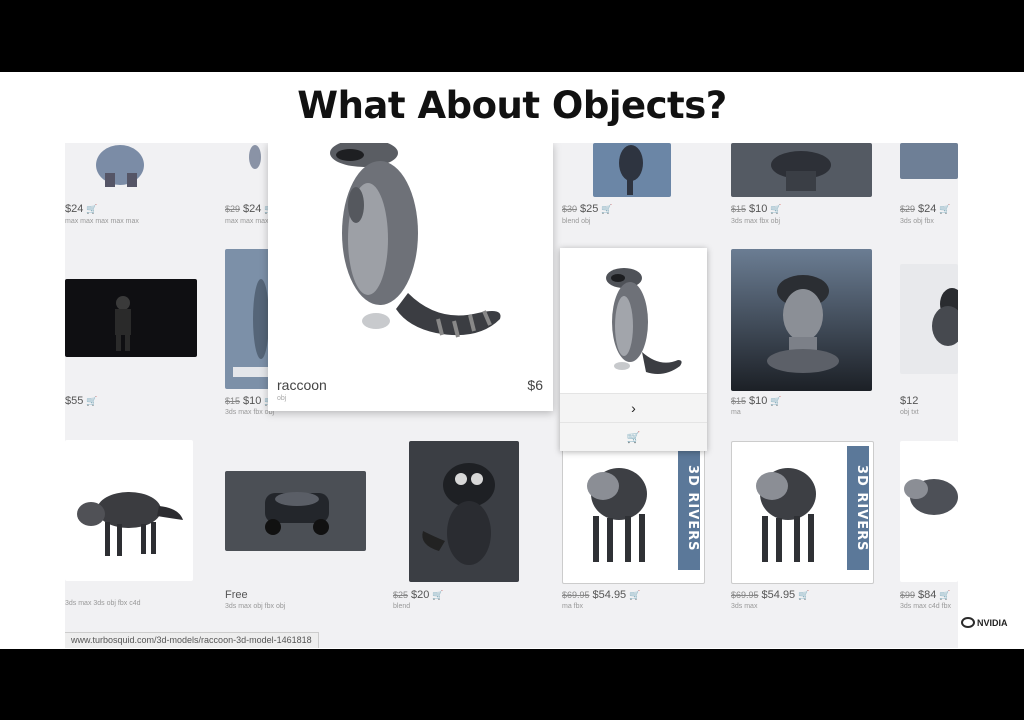  I want to click on preview-name: raccoon, so click(302, 385).